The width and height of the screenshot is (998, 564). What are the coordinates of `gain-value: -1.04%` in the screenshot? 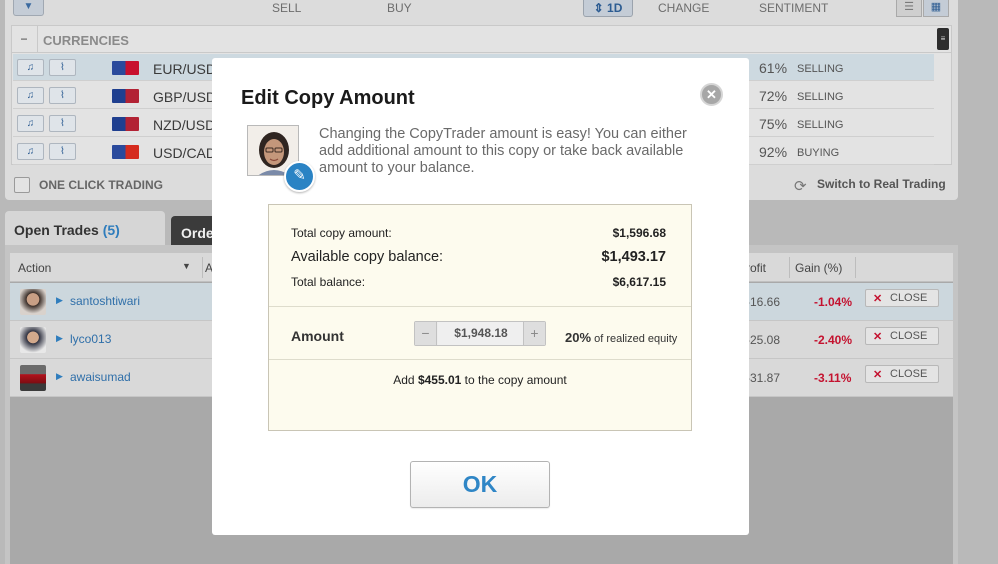 It's located at (833, 302).